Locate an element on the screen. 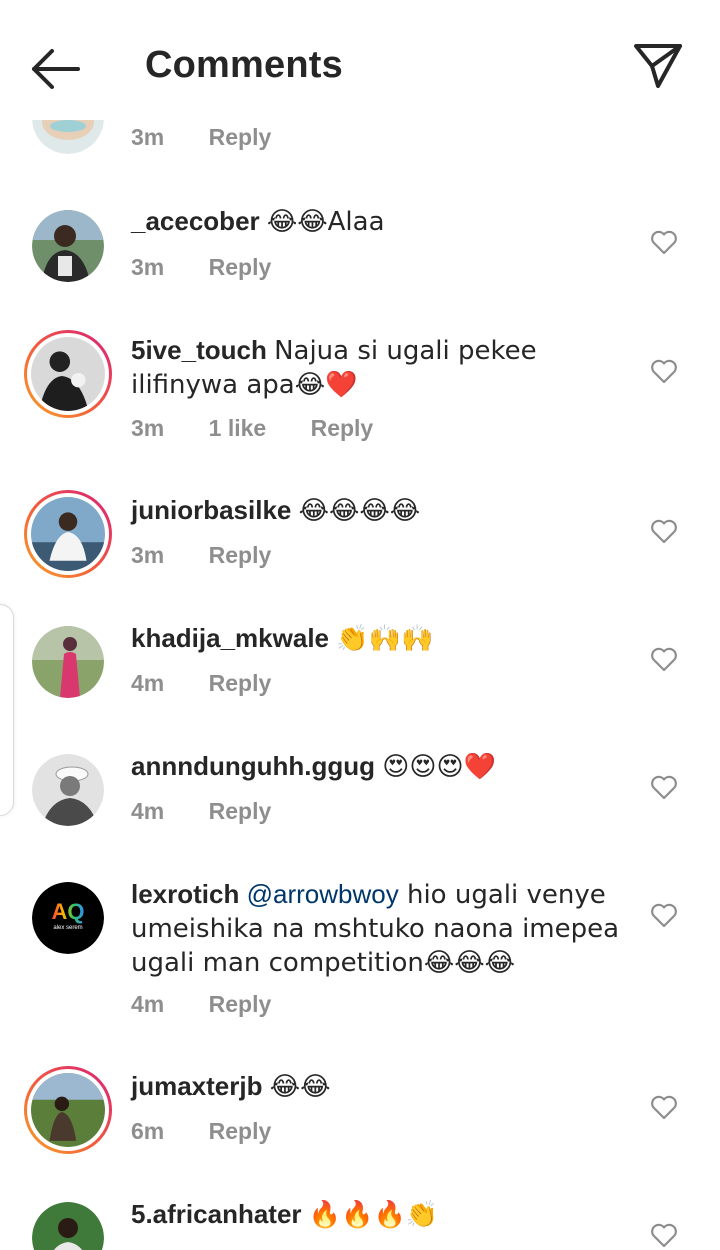  arrow-left-icon is located at coordinates (56, 69).